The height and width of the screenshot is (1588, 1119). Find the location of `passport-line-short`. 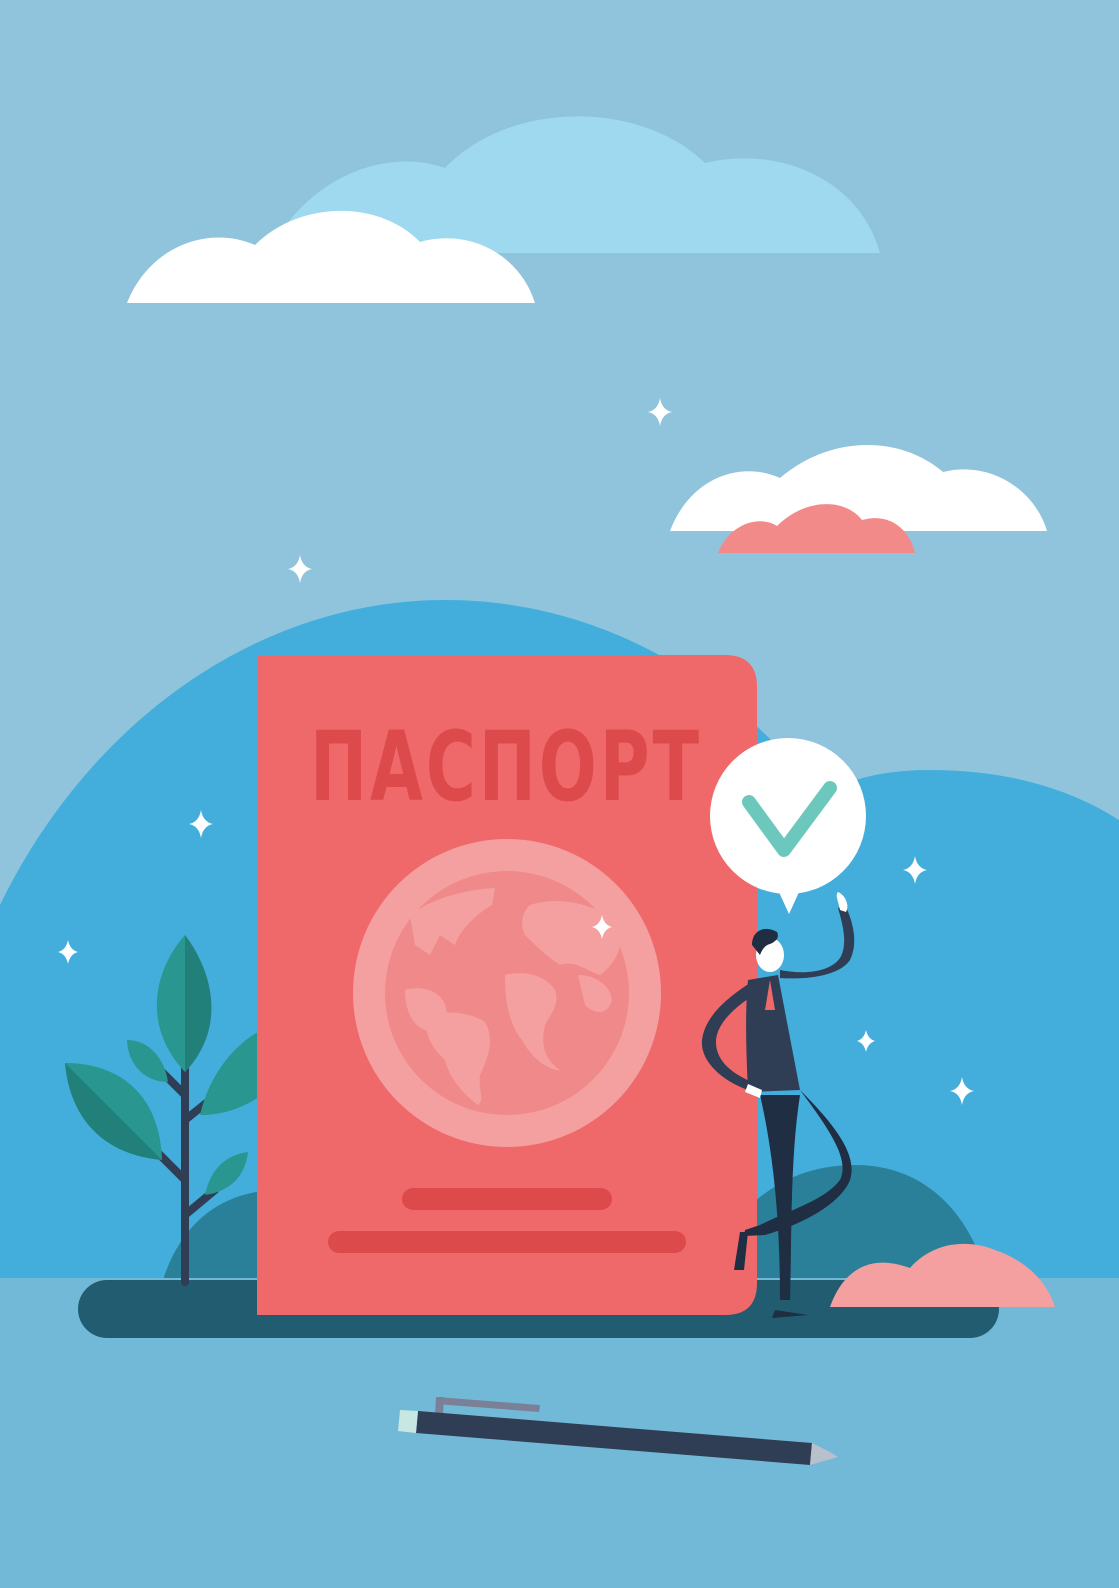

passport-line-short is located at coordinates (507, 1199).